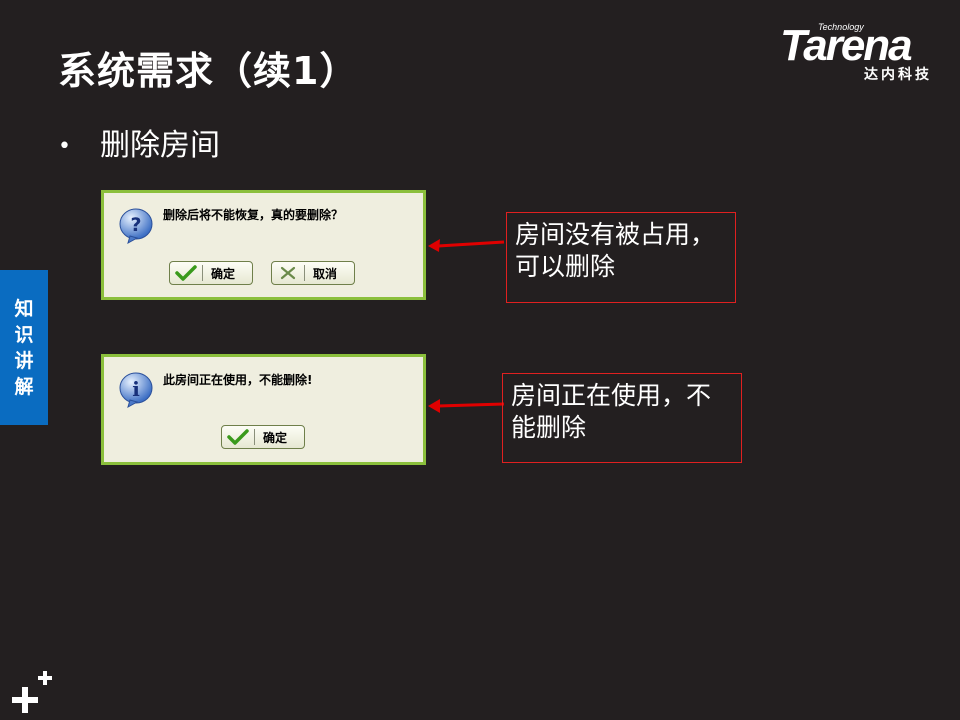 This screenshot has height=720, width=960. Describe the element at coordinates (325, 273) in the screenshot. I see `cancel-label: 取消` at that location.